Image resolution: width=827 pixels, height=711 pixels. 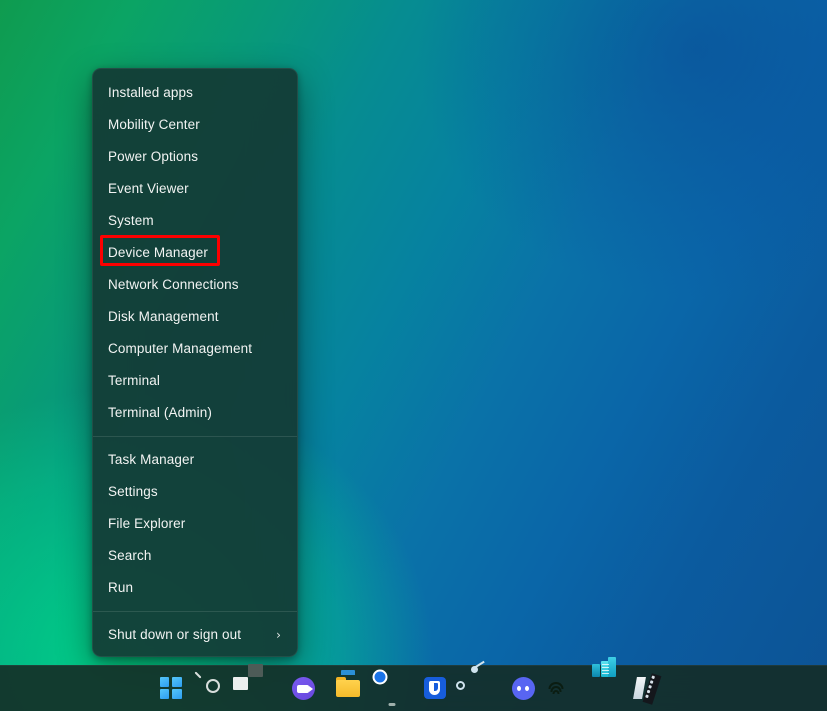 I want to click on task-view-button, so click(x=254, y=686).